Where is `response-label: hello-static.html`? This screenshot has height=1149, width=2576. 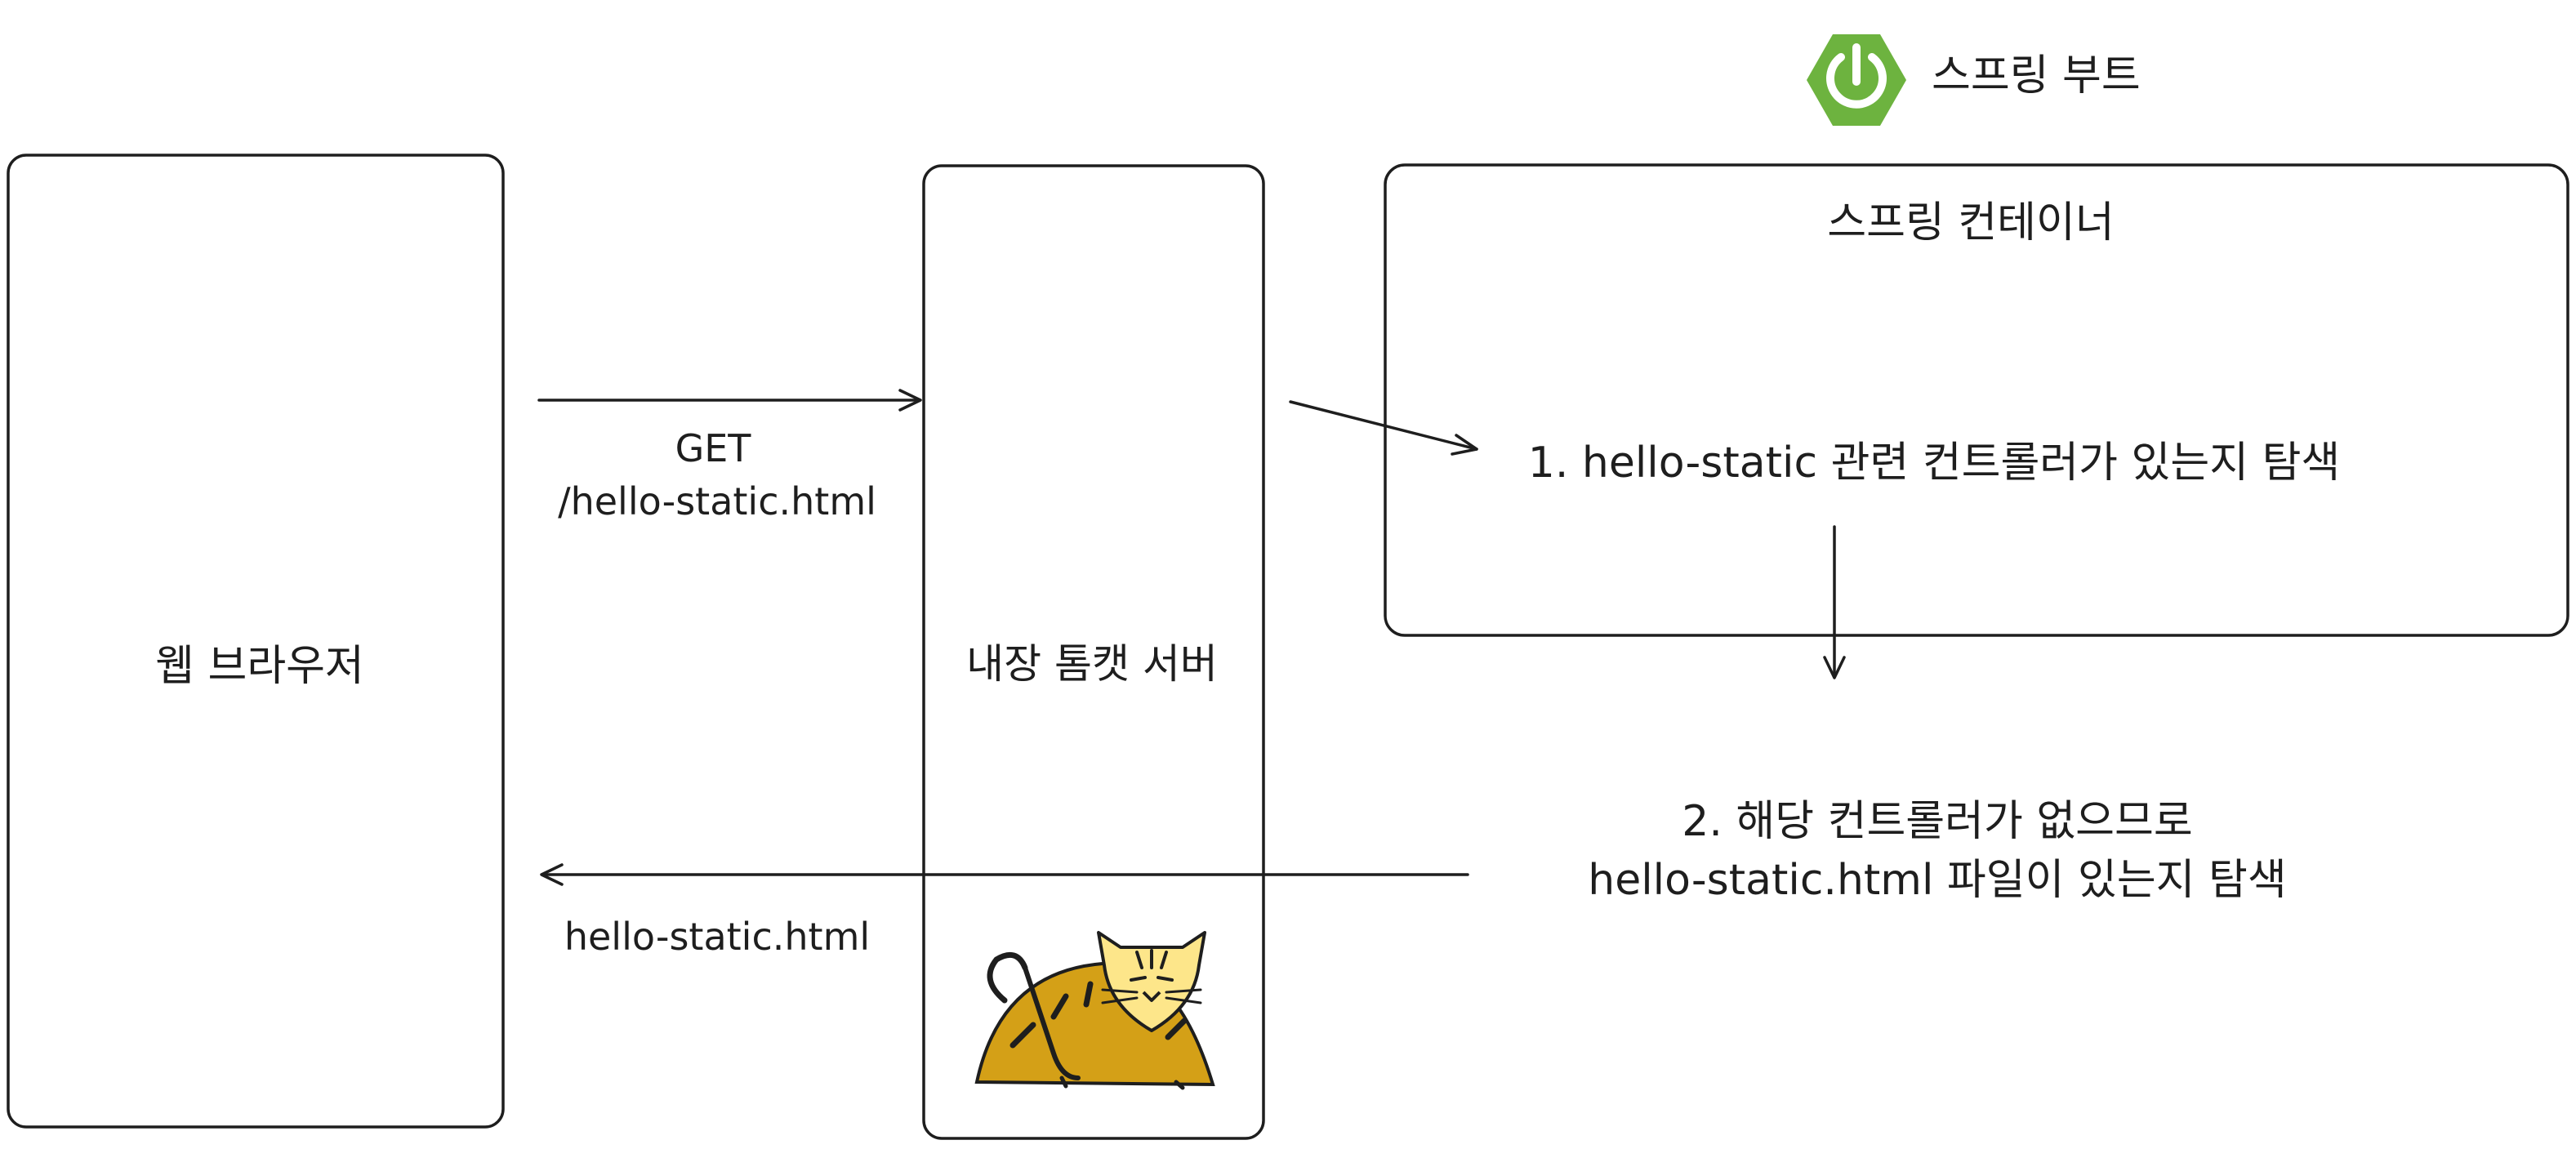
response-label: hello-static.html is located at coordinates (717, 937).